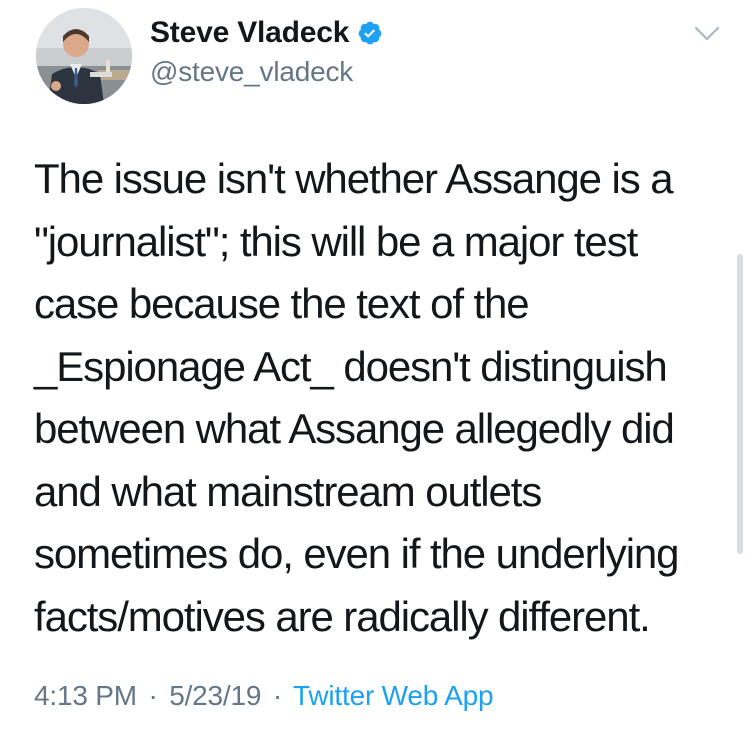 This screenshot has width=749, height=733. What do you see at coordinates (251, 72) in the screenshot?
I see `author-handle: @steve_vladeck` at bounding box center [251, 72].